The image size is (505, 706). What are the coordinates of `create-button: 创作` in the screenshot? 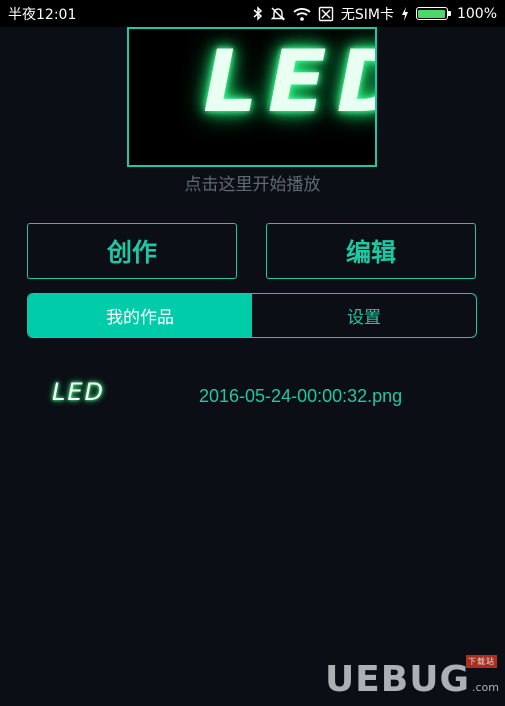 It's located at (132, 251).